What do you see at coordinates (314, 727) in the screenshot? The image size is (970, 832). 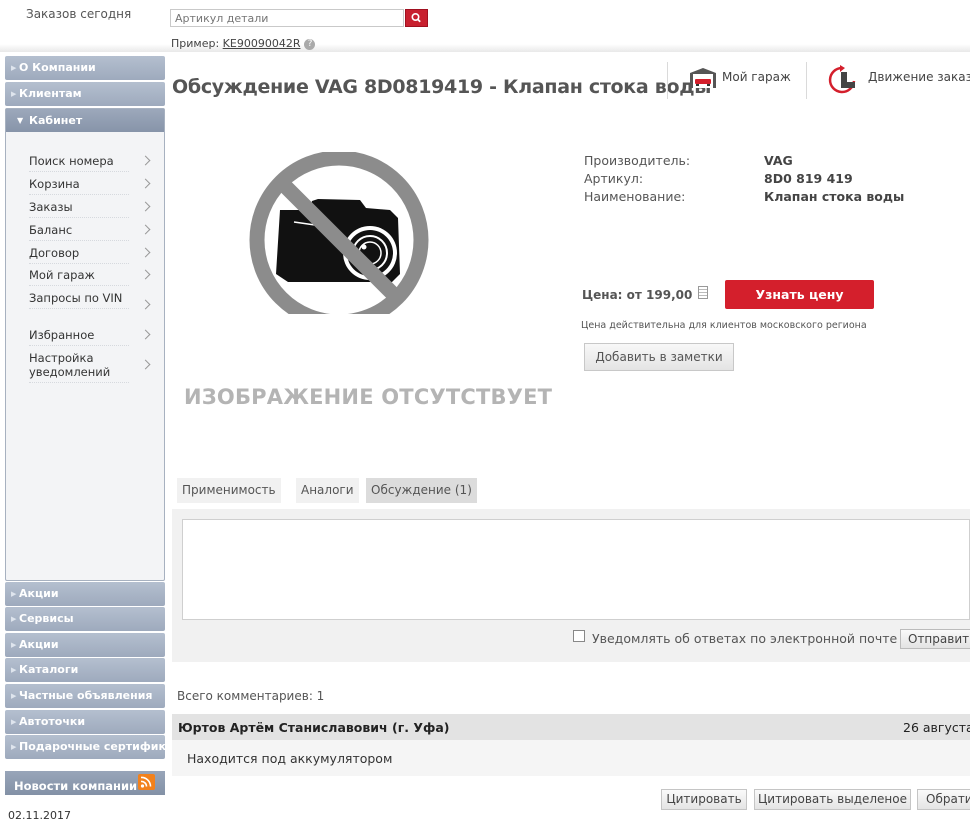 I see `comment-author: Юртов Артём Станиславович (г. Уфа)` at bounding box center [314, 727].